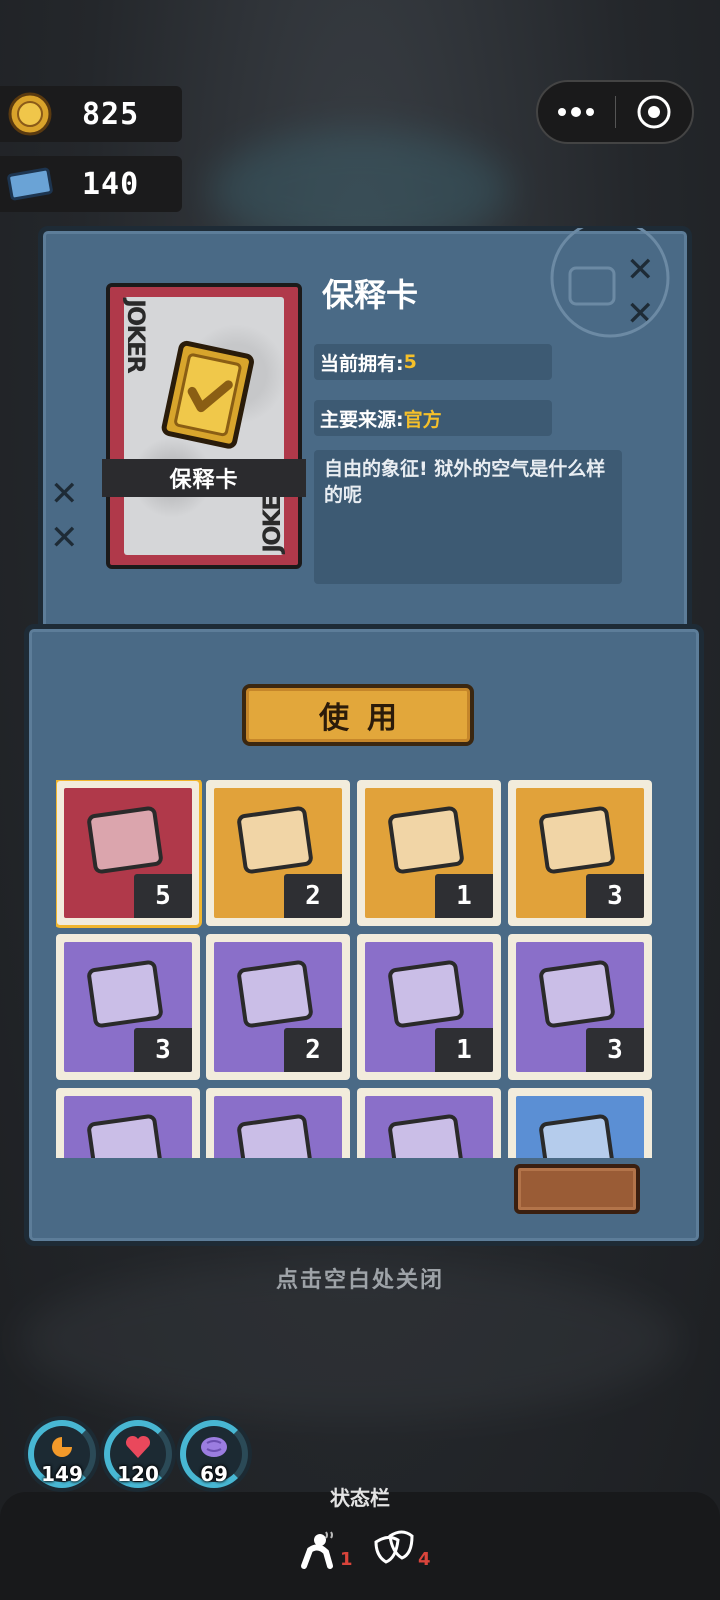 This screenshot has height=1600, width=720. What do you see at coordinates (362, 363) in the screenshot?
I see `owned-label: 当前拥有:` at bounding box center [362, 363].